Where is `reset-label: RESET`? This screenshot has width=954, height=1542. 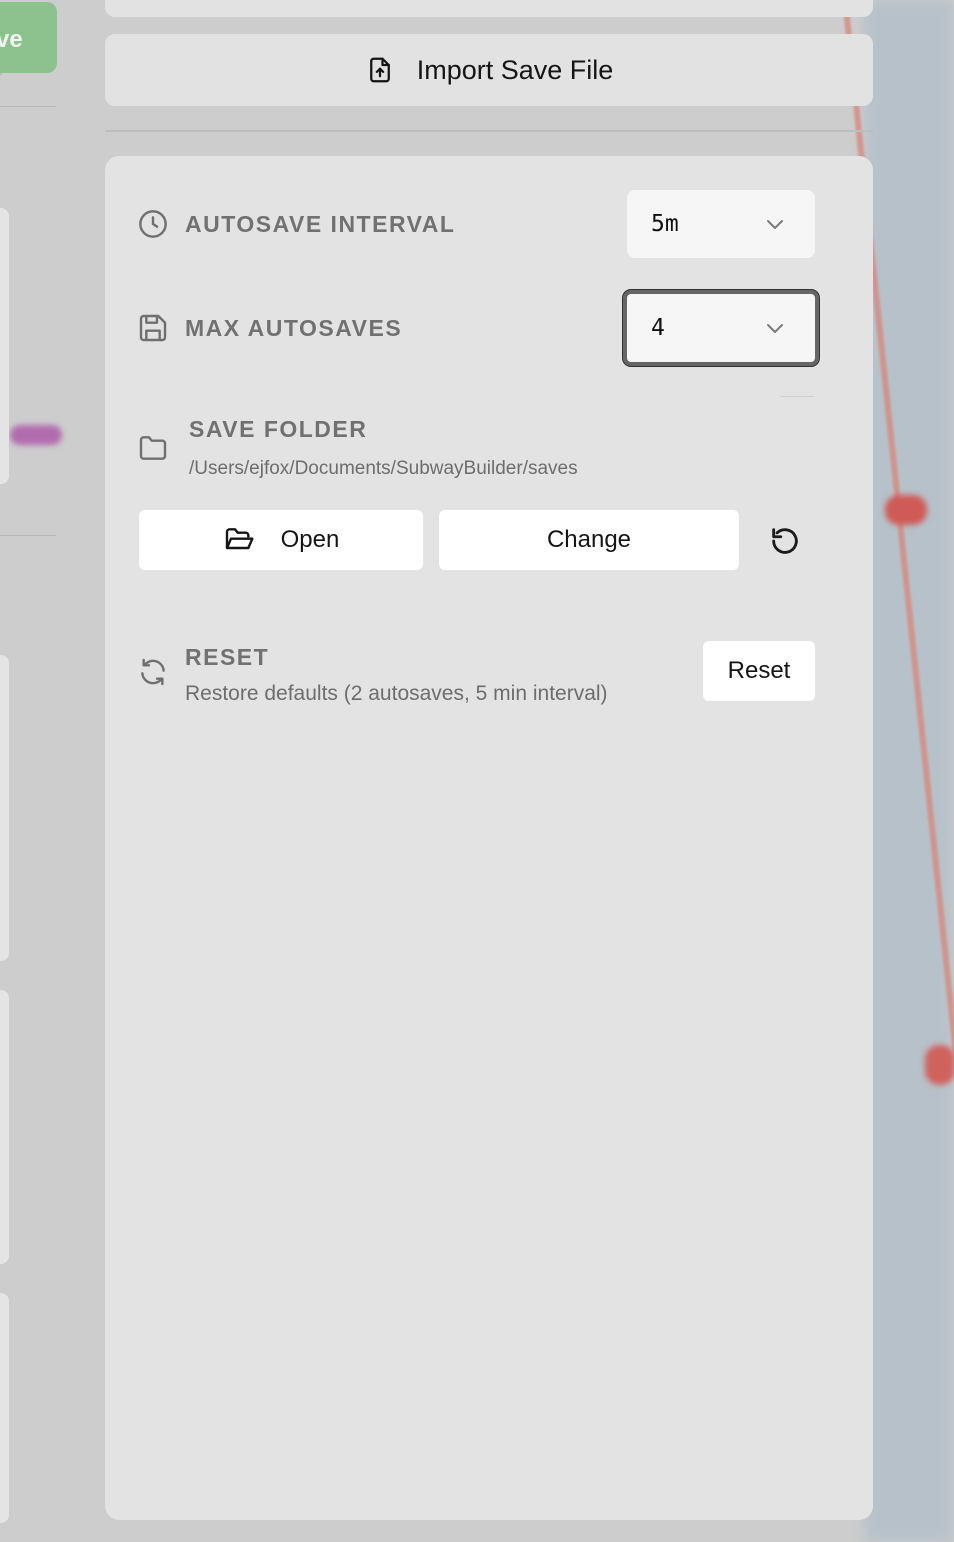
reset-label: RESET is located at coordinates (227, 657).